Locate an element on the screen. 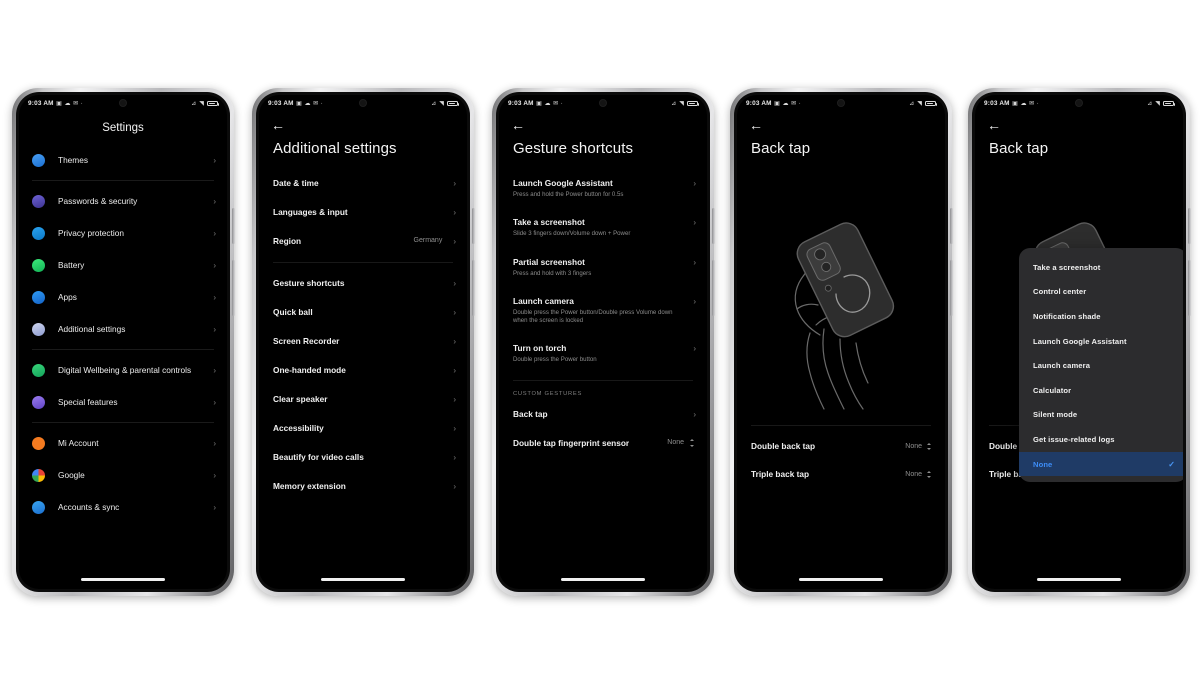 This screenshot has height=675, width=1200. dropdown-option-calculator: Calculator is located at coordinates (1101, 390).